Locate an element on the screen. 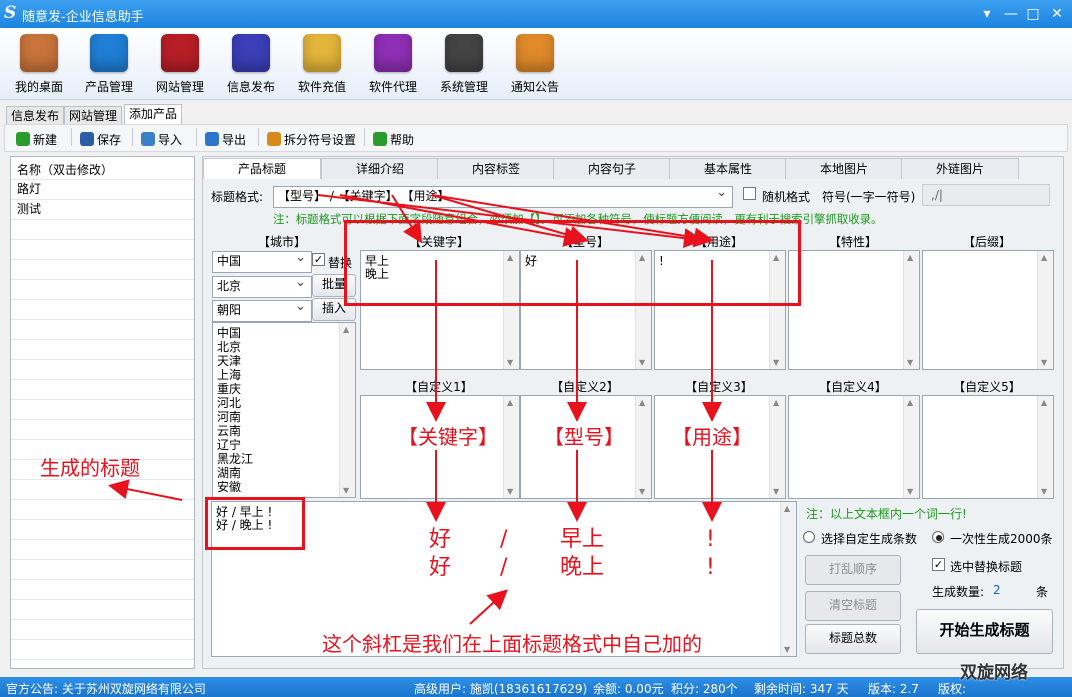 The image size is (1072, 697). toolbar-item-5: 软件代理 is located at coordinates (393, 64).